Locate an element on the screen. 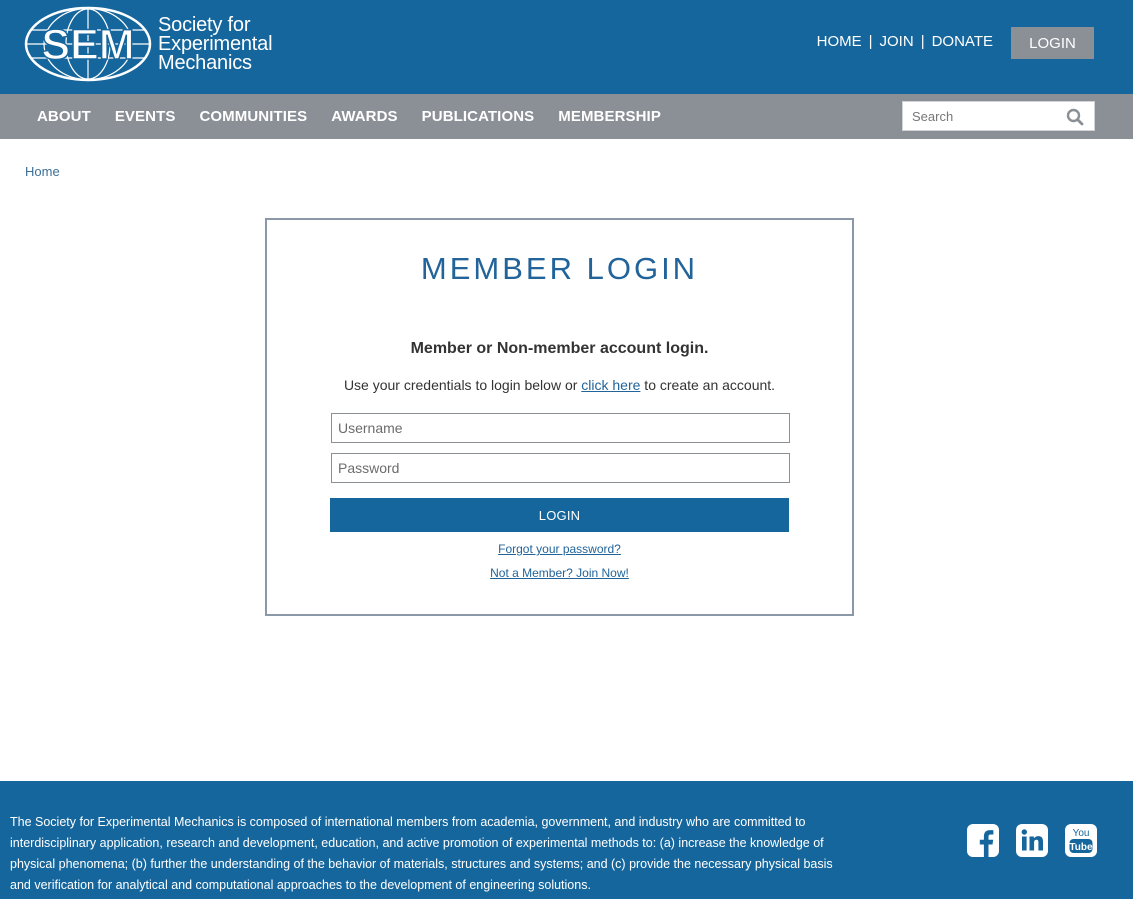 The width and height of the screenshot is (1133, 899). header-login-button: LOGIN is located at coordinates (1052, 43).